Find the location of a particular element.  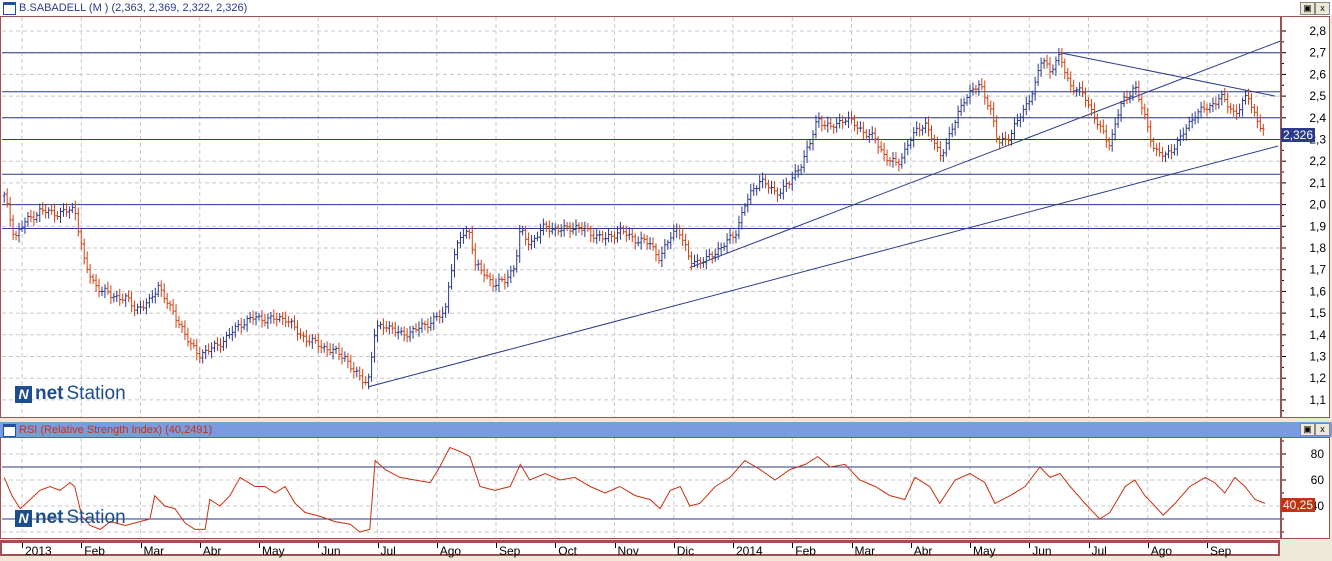

x-tick-label: Jul is located at coordinates (388, 551).